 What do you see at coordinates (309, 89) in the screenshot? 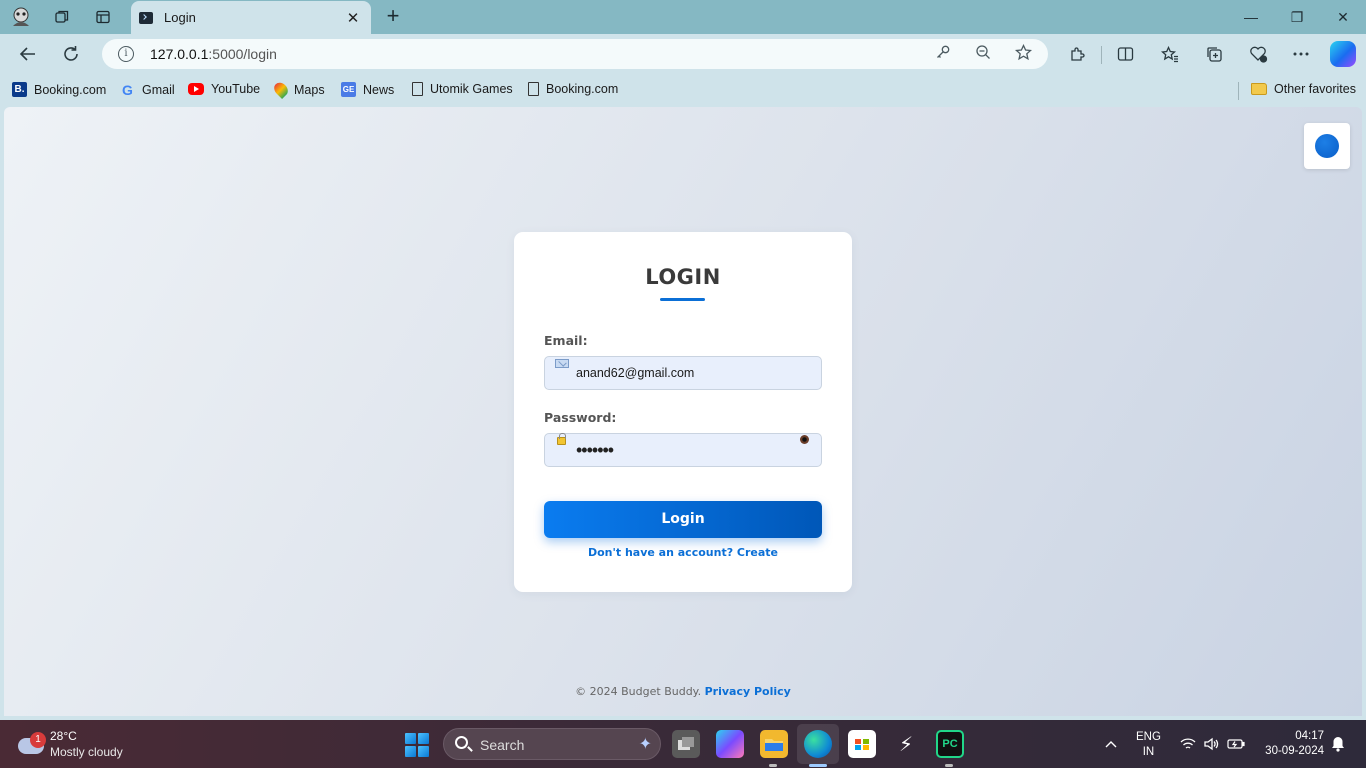
I see `favorite-label: Maps` at bounding box center [309, 89].